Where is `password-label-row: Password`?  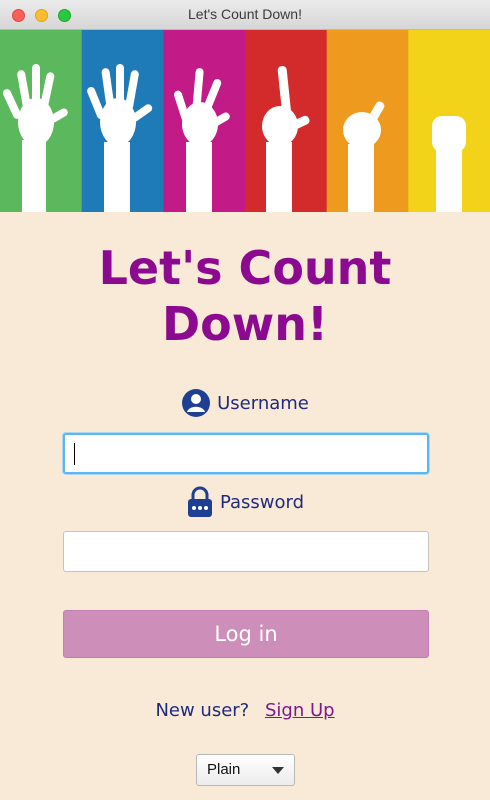
password-label-row: Password is located at coordinates (245, 502).